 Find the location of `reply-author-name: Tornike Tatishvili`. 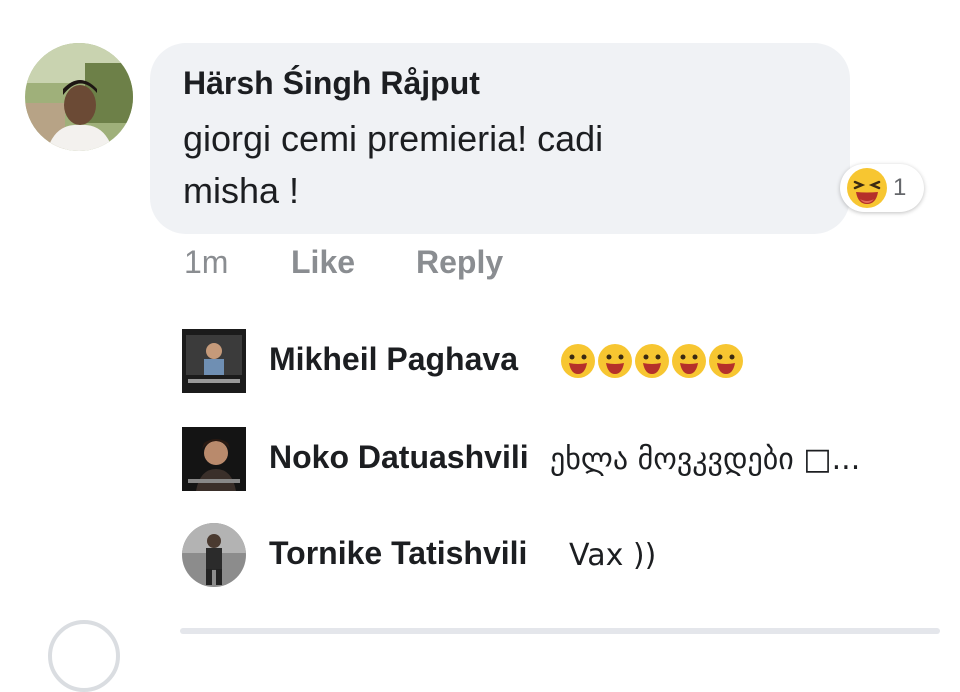

reply-author-name: Tornike Tatishvili is located at coordinates (398, 553).